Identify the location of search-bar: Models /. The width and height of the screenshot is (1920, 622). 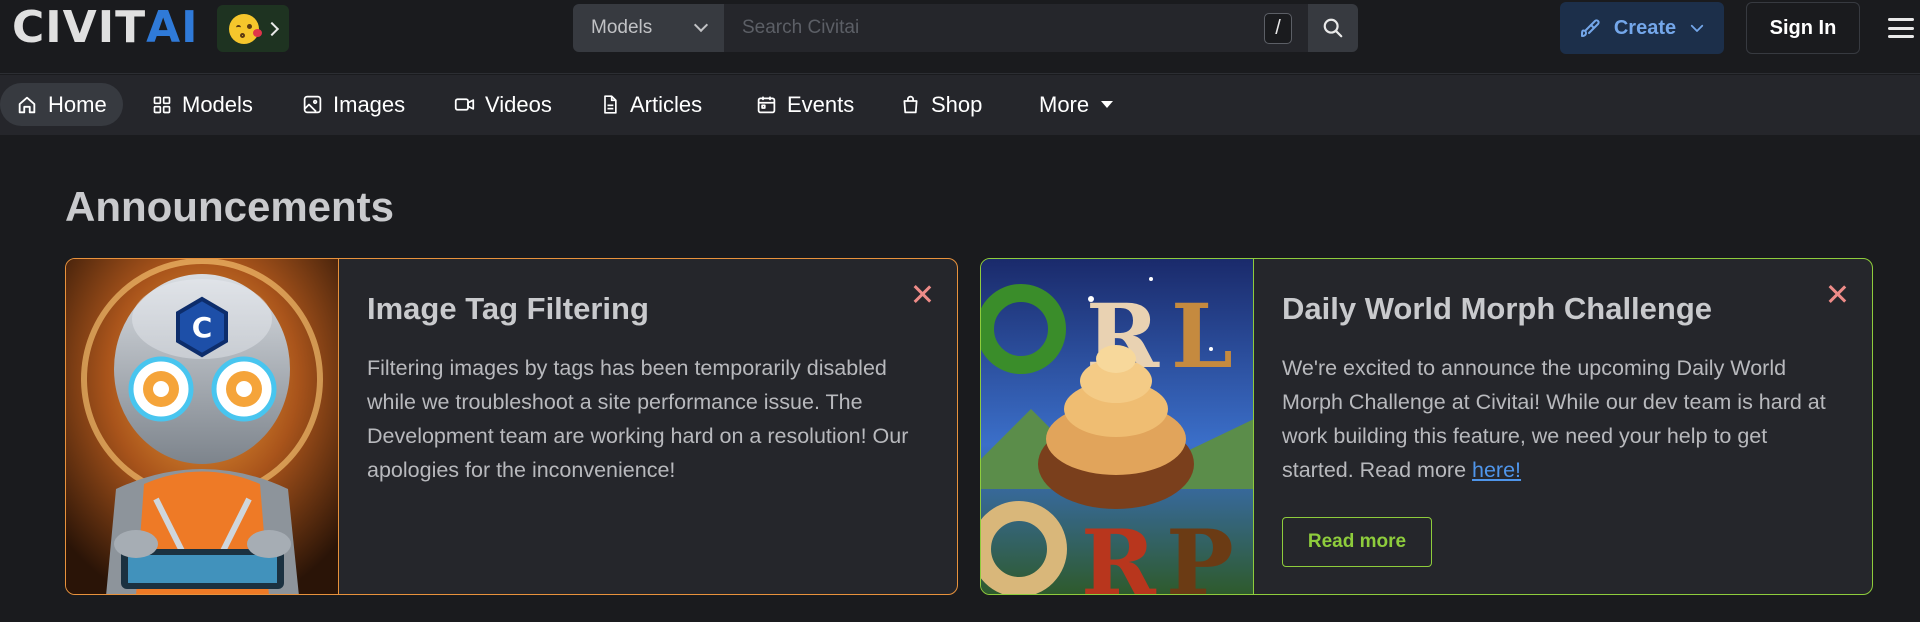
(965, 28).